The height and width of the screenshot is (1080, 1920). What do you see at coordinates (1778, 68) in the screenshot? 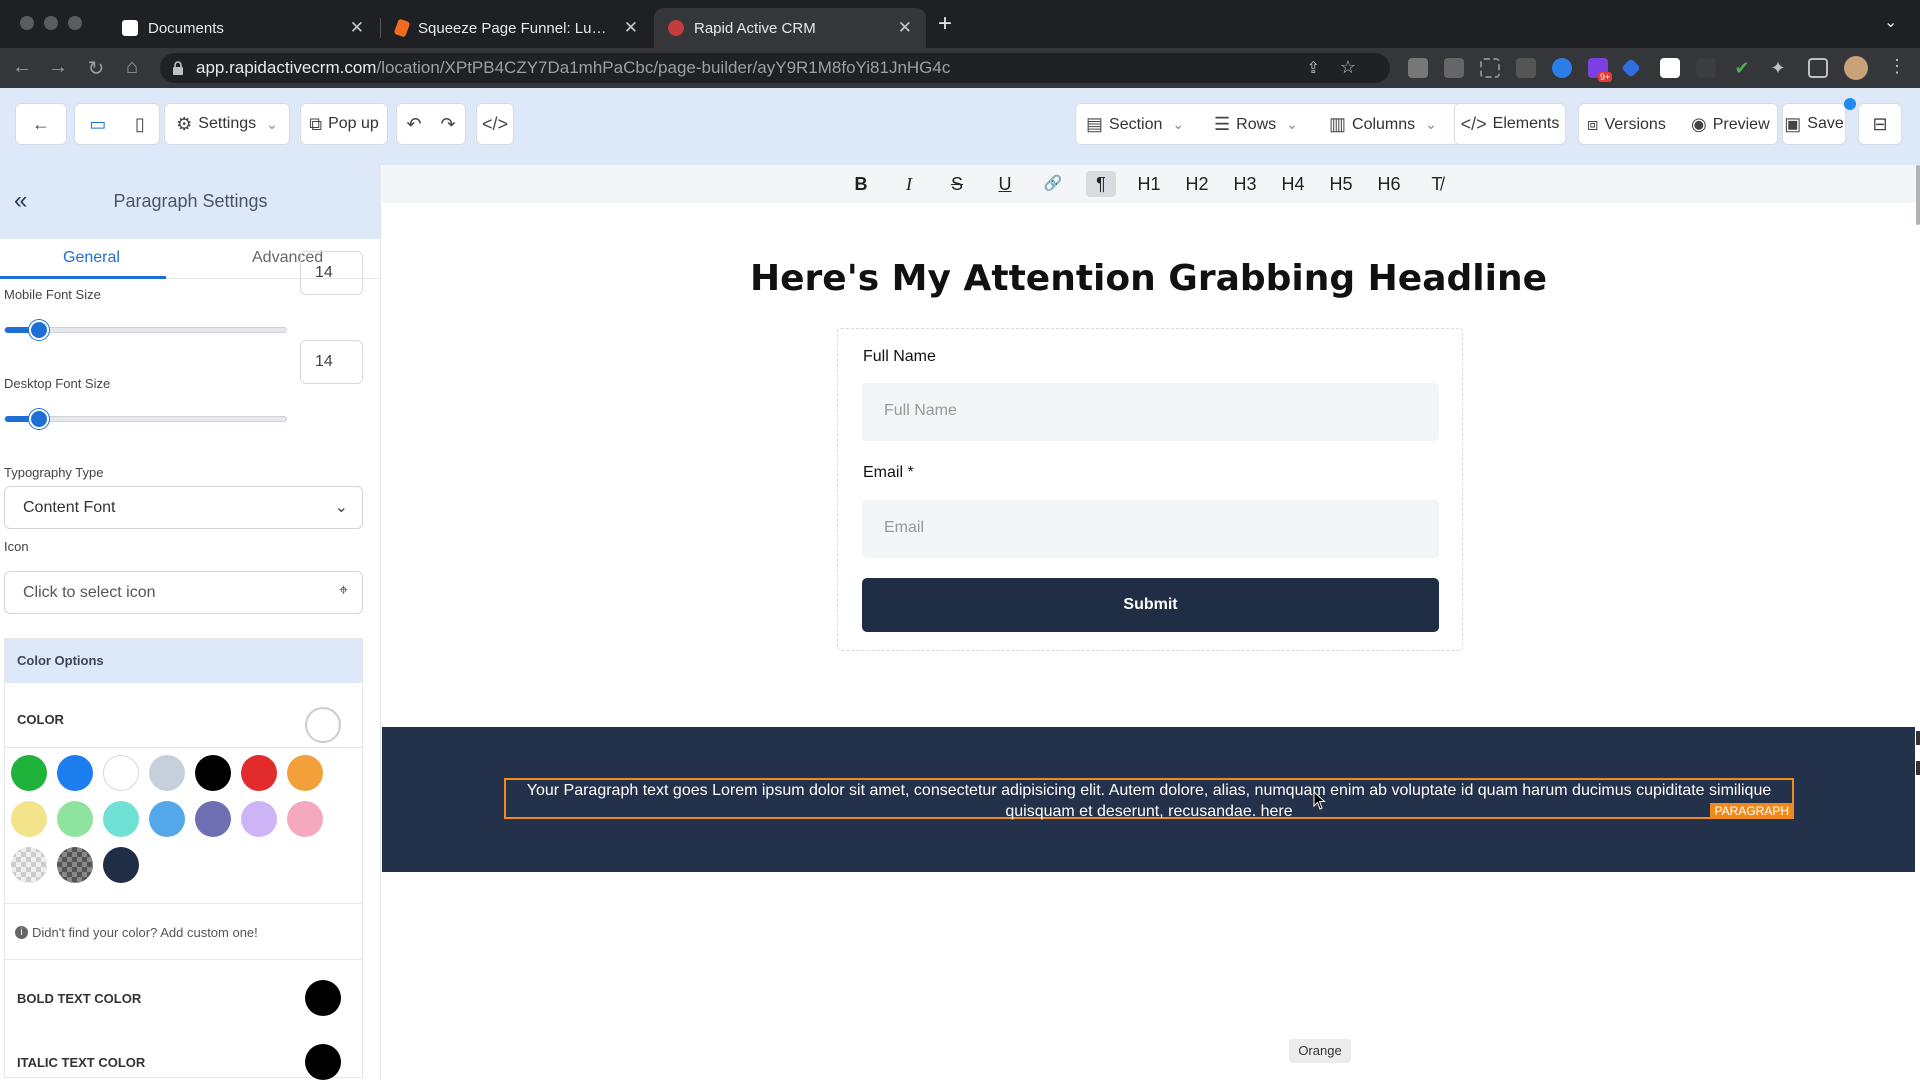
I see `extensions-puzzle-icon: ✦` at bounding box center [1778, 68].